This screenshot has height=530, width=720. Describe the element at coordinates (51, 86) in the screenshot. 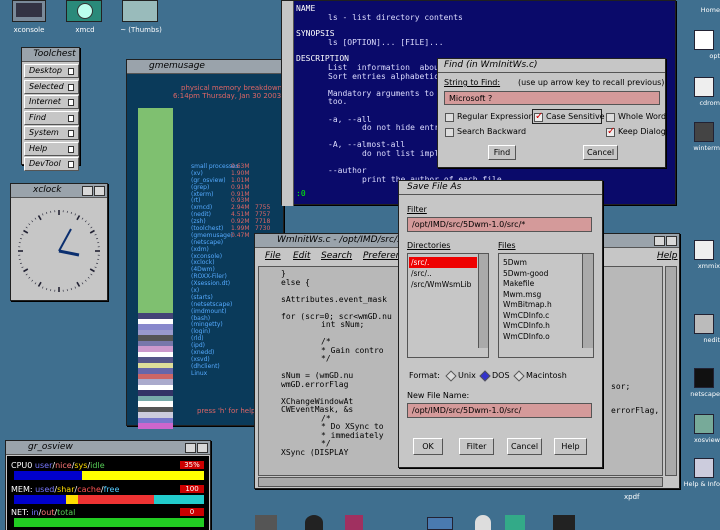

I see `toolchest-item: Selected` at that location.